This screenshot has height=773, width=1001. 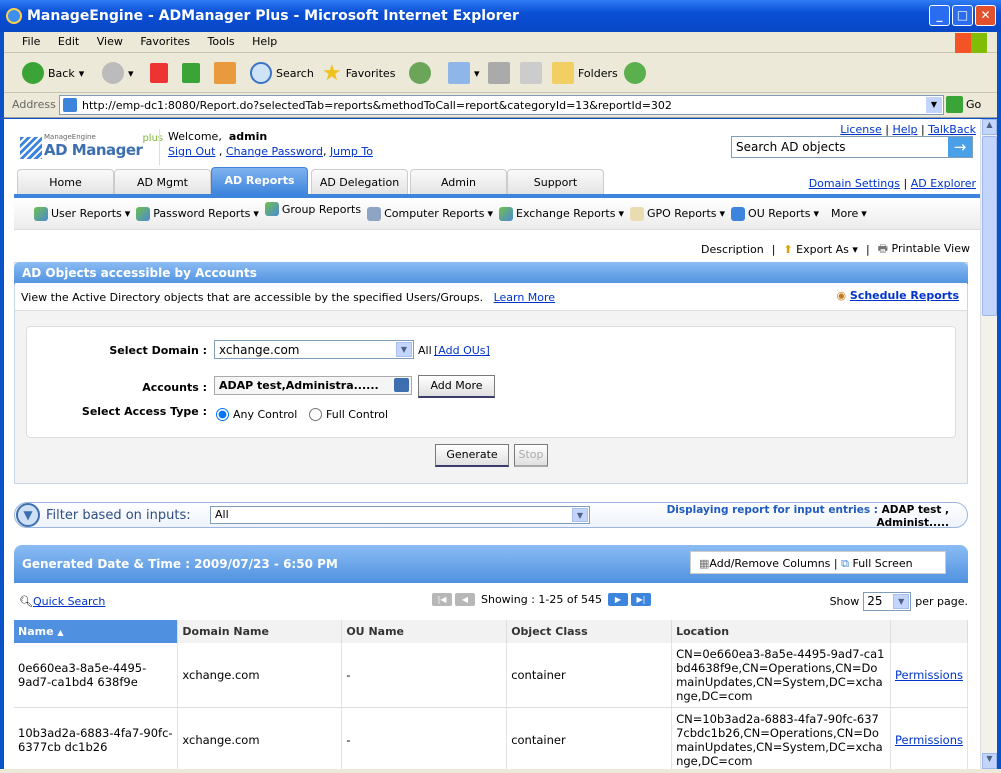 I want to click on gpo-reports-menu: GPO Reports ▾, so click(x=677, y=213).